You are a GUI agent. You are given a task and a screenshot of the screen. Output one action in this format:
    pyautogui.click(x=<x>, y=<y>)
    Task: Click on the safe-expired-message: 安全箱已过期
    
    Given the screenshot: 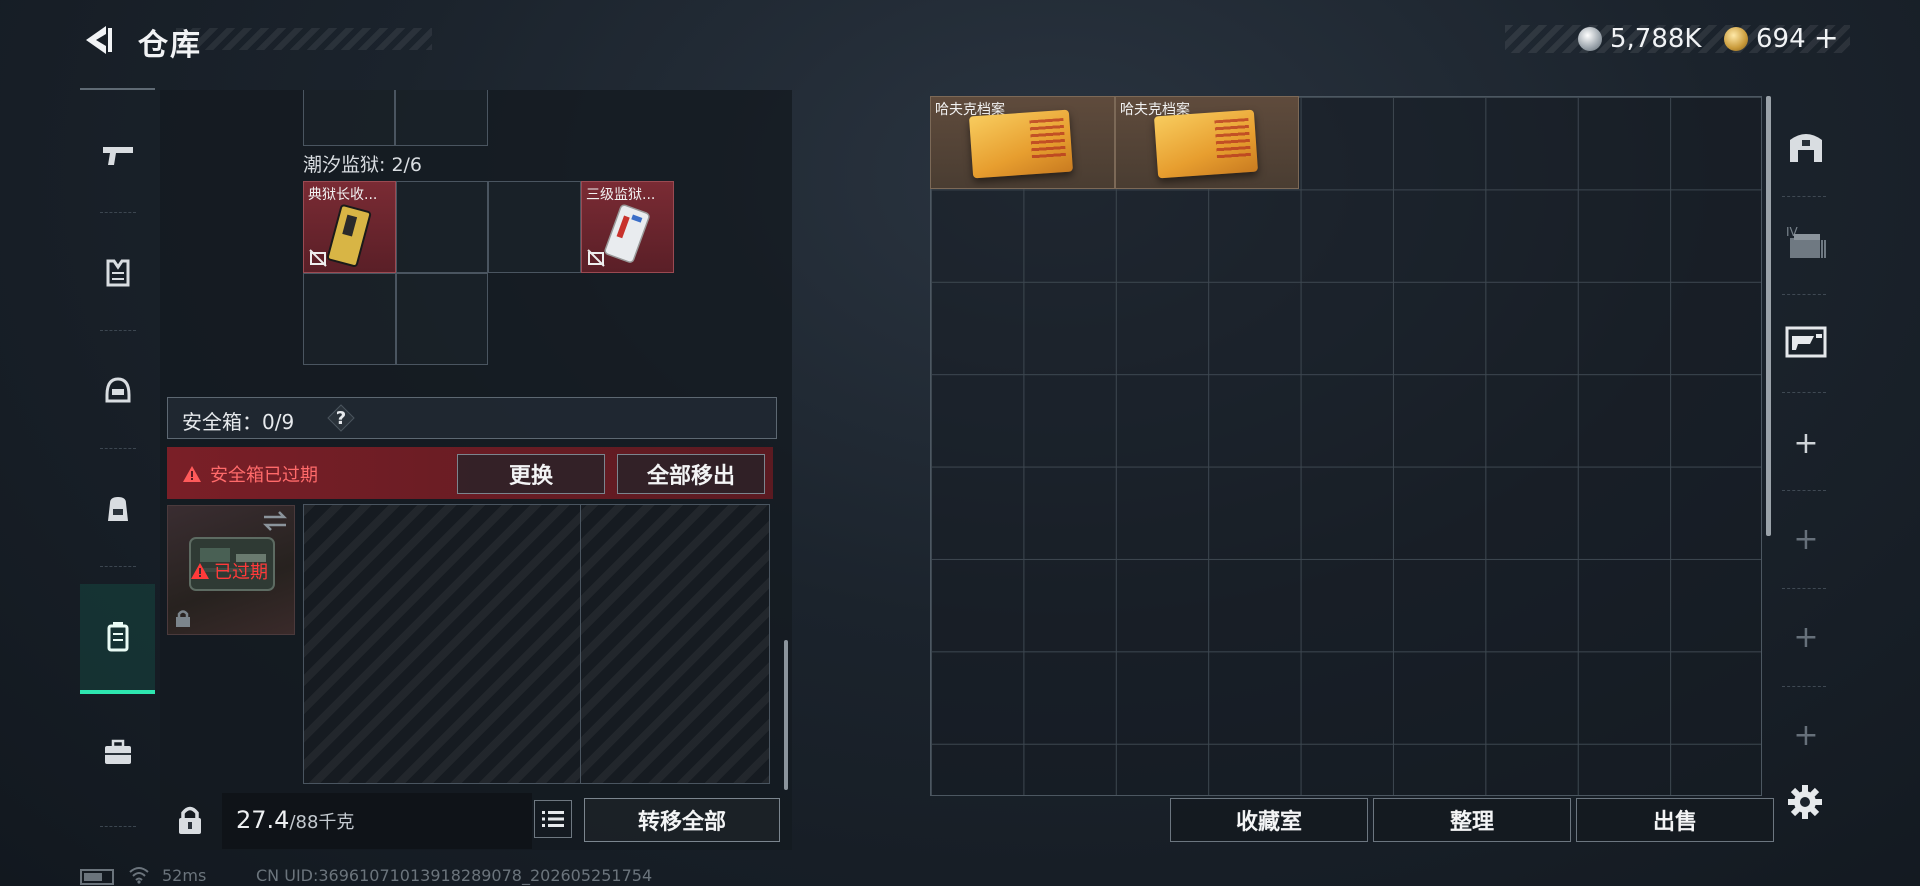 What is the action you would take?
    pyautogui.click(x=250, y=474)
    